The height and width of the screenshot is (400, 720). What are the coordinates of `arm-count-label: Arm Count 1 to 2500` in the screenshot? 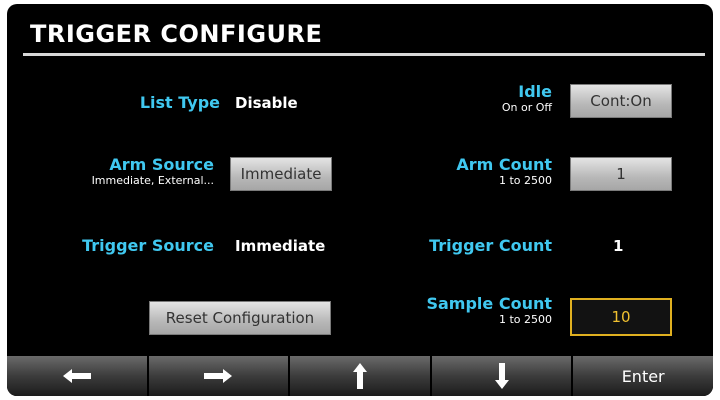 It's located at (504, 171).